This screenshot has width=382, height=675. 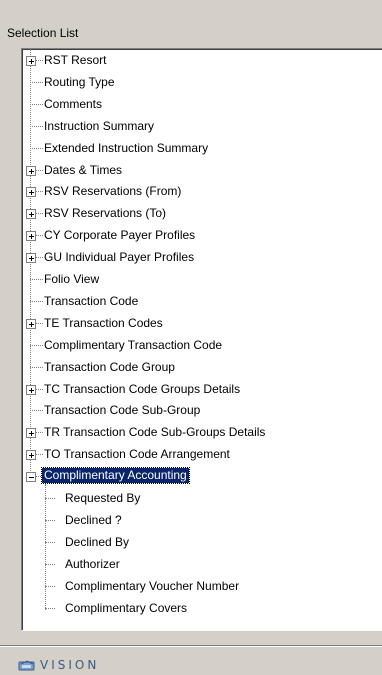 I want to click on vision-logo-text: VISION, so click(x=70, y=665).